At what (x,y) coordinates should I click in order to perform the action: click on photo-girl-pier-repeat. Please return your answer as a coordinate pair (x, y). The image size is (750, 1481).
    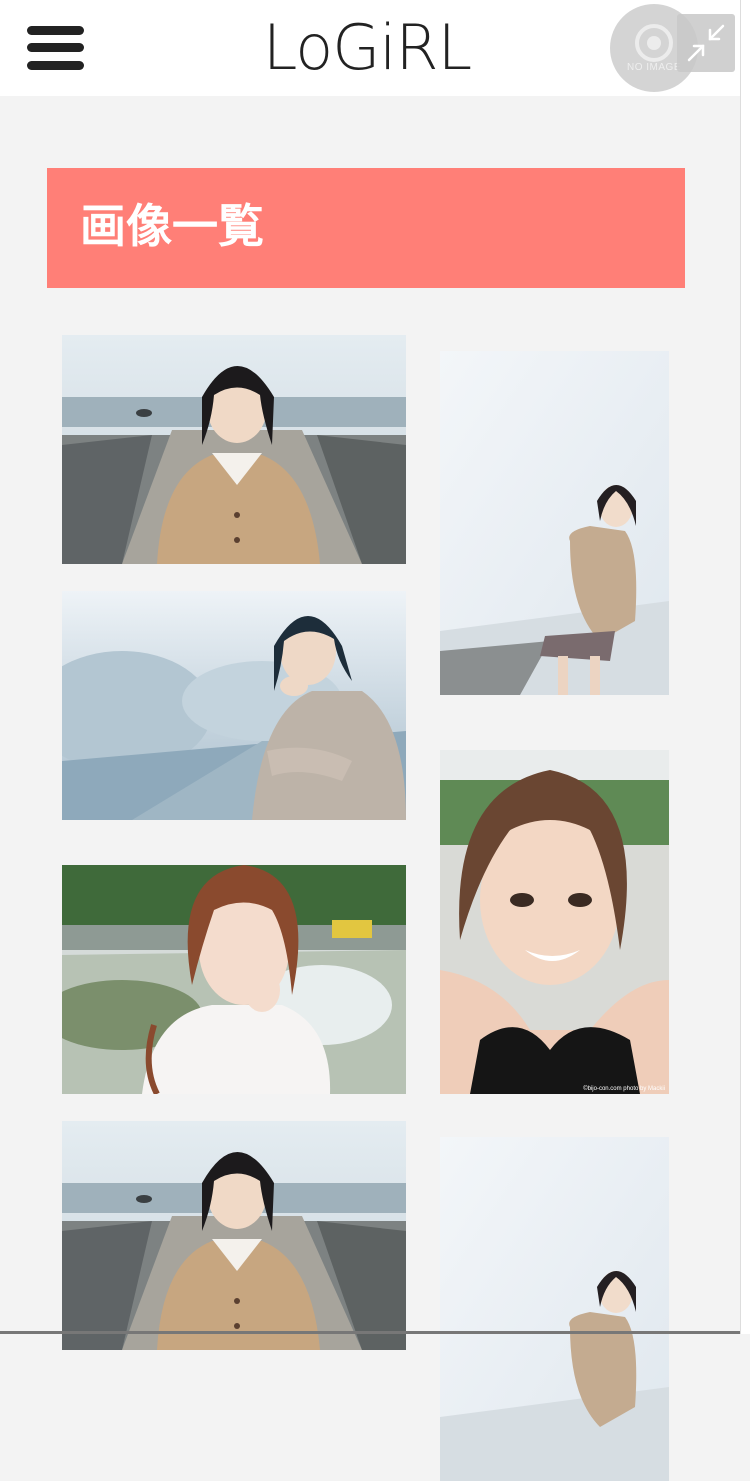
    Looking at the image, I should click on (234, 1235).